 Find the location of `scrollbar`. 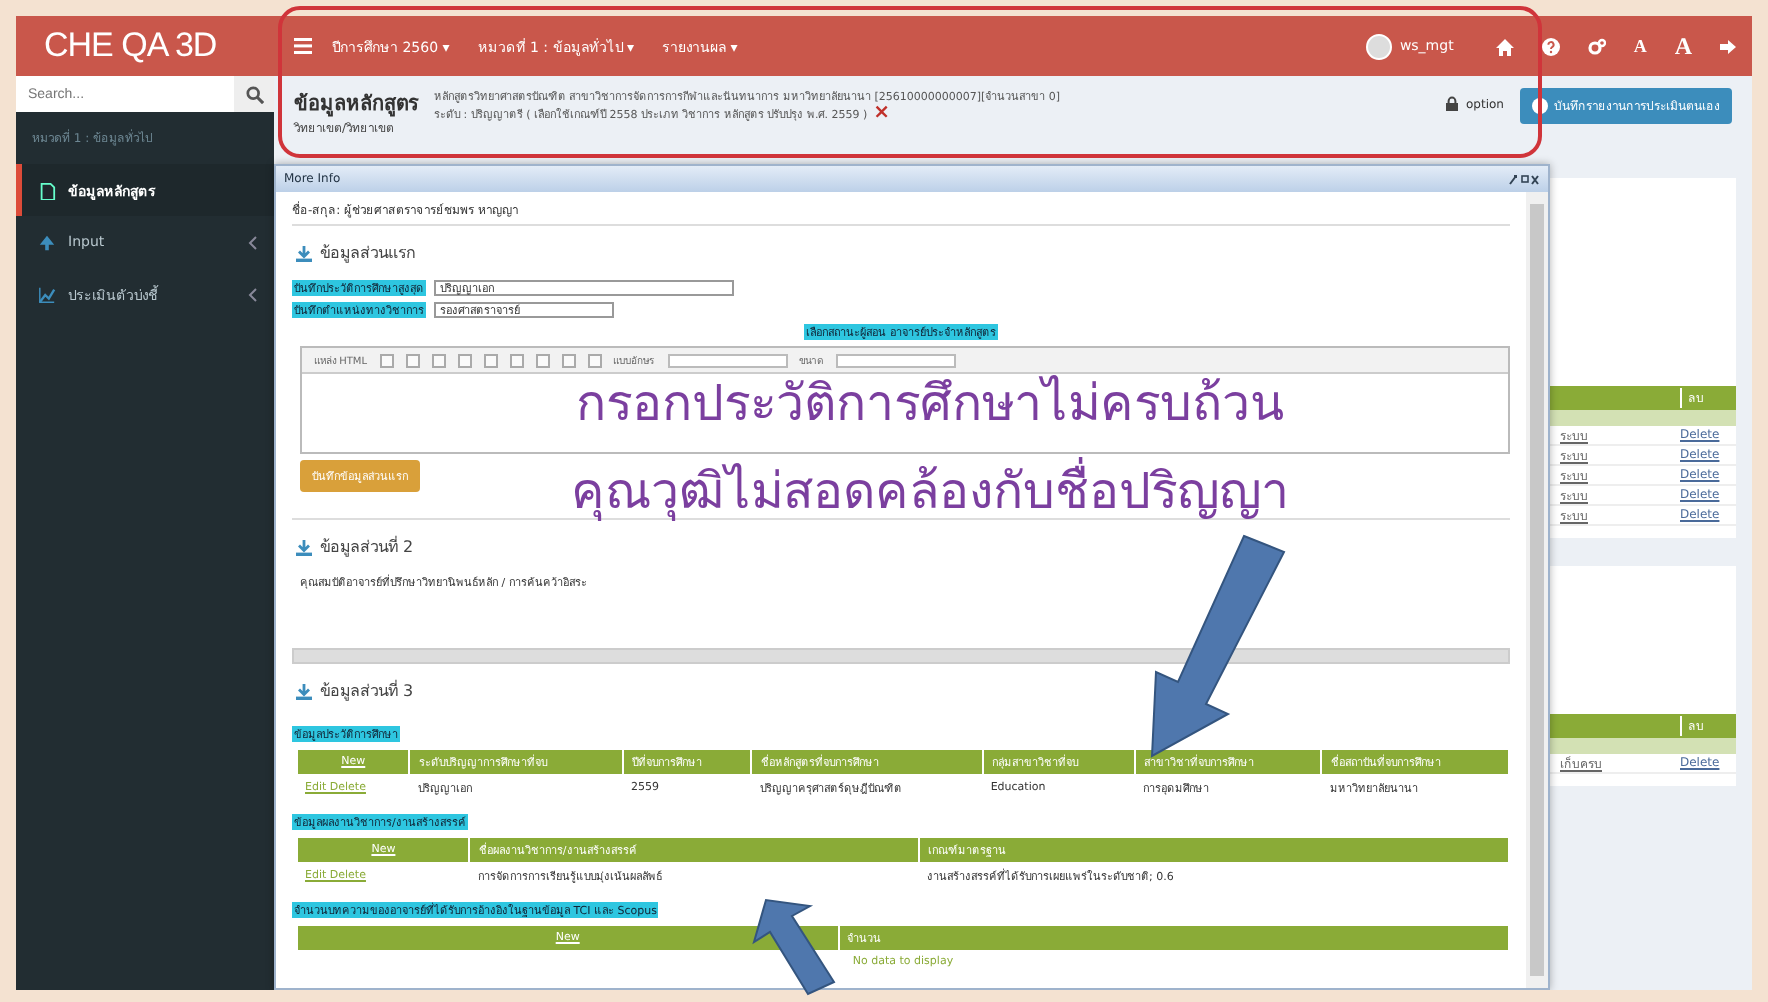

scrollbar is located at coordinates (1537, 590).